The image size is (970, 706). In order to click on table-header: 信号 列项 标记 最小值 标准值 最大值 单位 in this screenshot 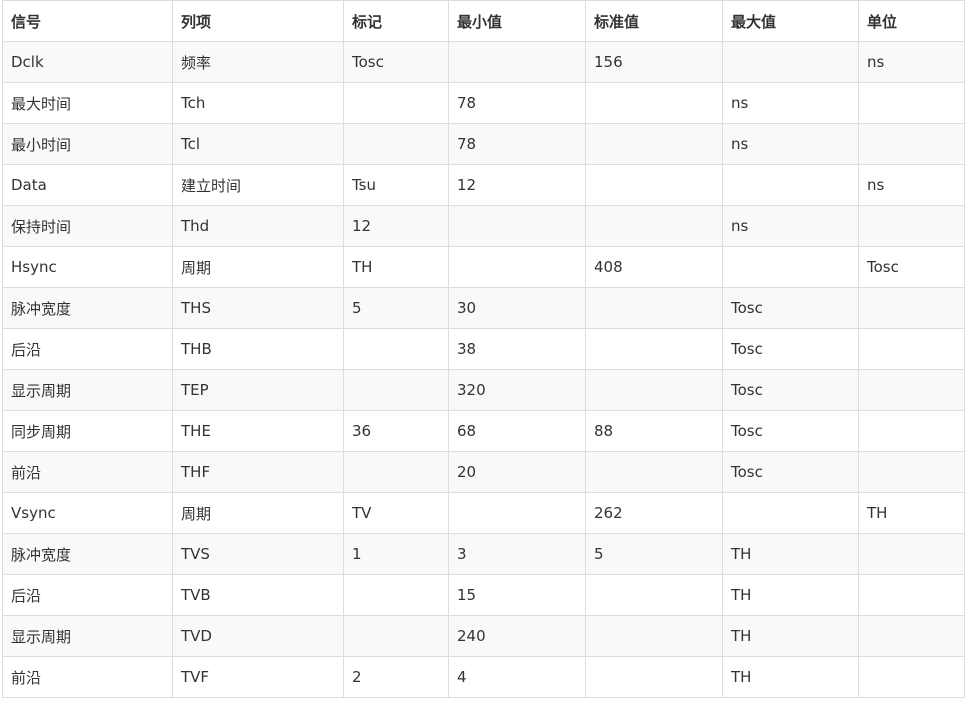, I will do `click(483, 21)`.